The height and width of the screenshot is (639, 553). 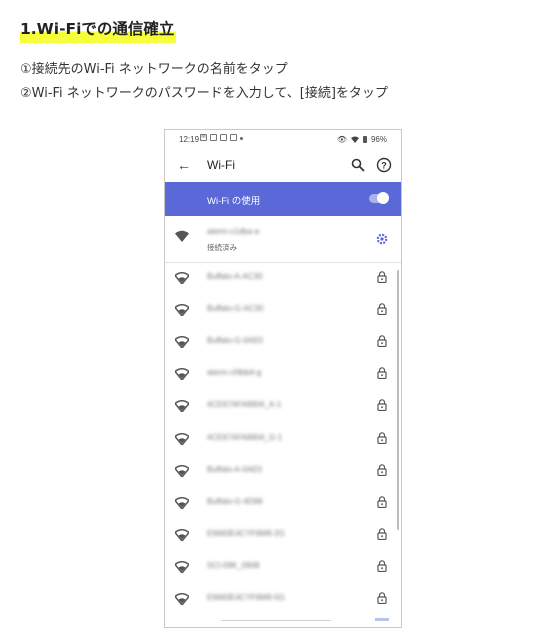 What do you see at coordinates (233, 231) in the screenshot?
I see `connected-network-name: aterm-c1dba-a` at bounding box center [233, 231].